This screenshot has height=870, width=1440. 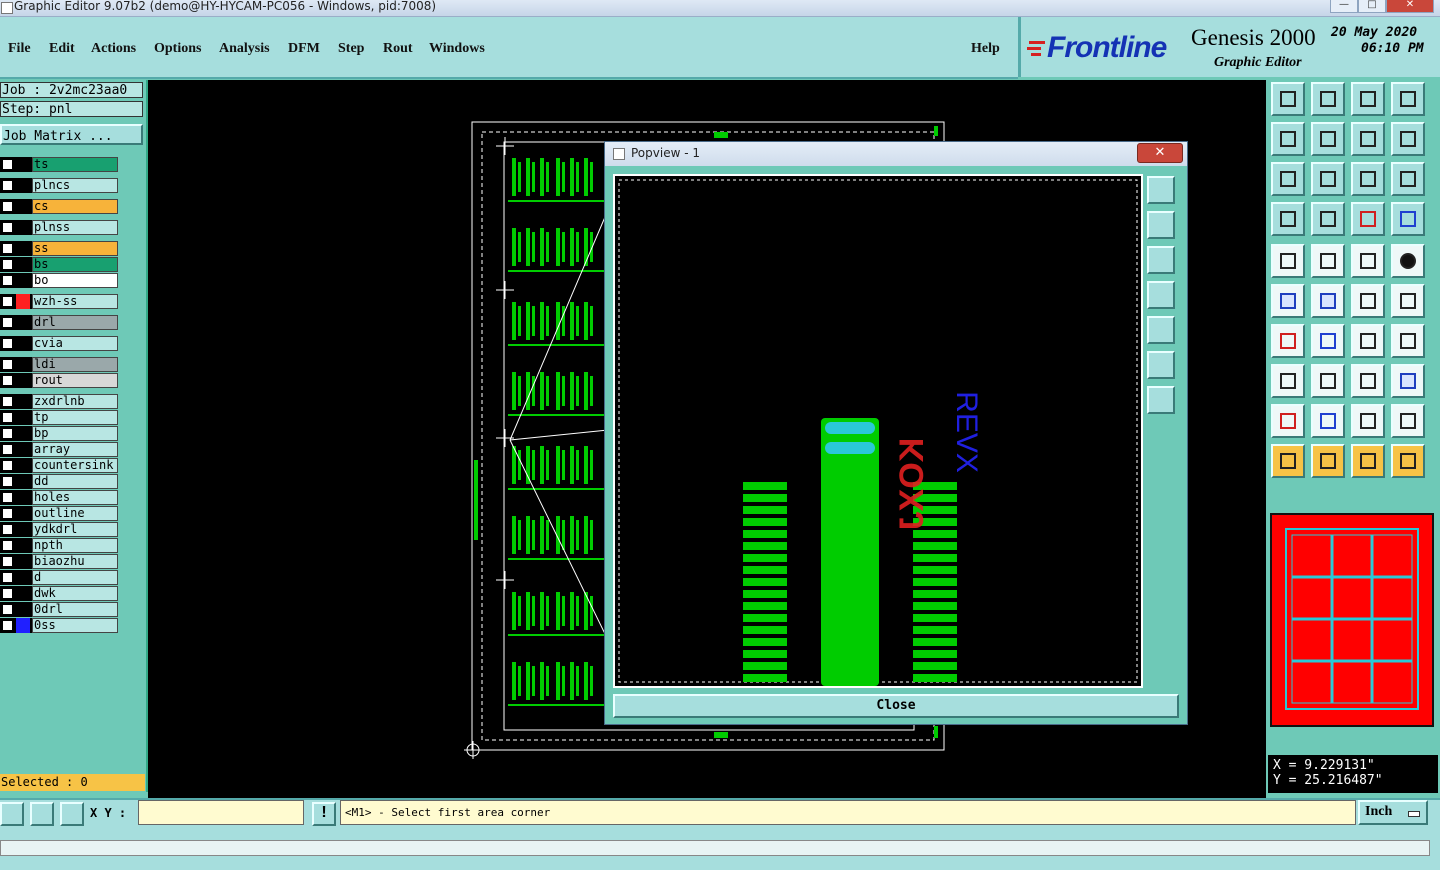 I want to click on layer-name: zxdrlnb, so click(x=75, y=401).